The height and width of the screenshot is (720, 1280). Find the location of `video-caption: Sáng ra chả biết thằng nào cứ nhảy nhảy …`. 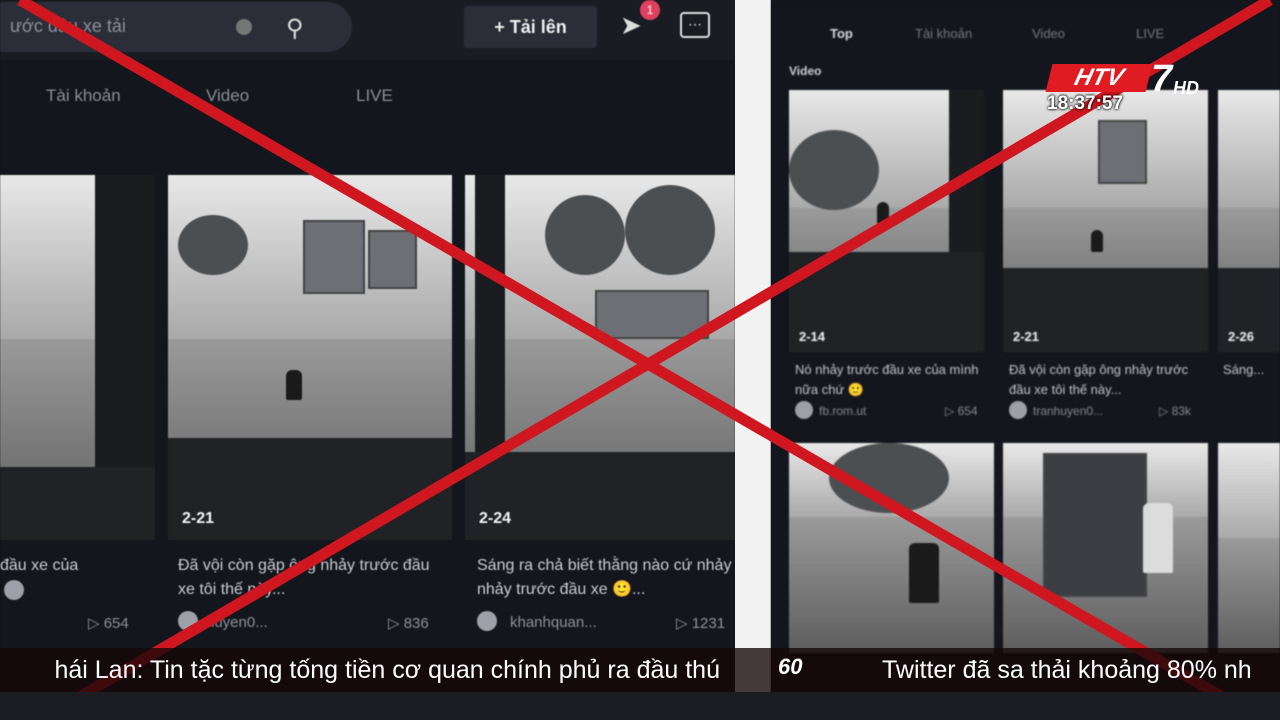

video-caption: Sáng ra chả biết thằng nào cứ nhảy nhảy … is located at coordinates (606, 578).